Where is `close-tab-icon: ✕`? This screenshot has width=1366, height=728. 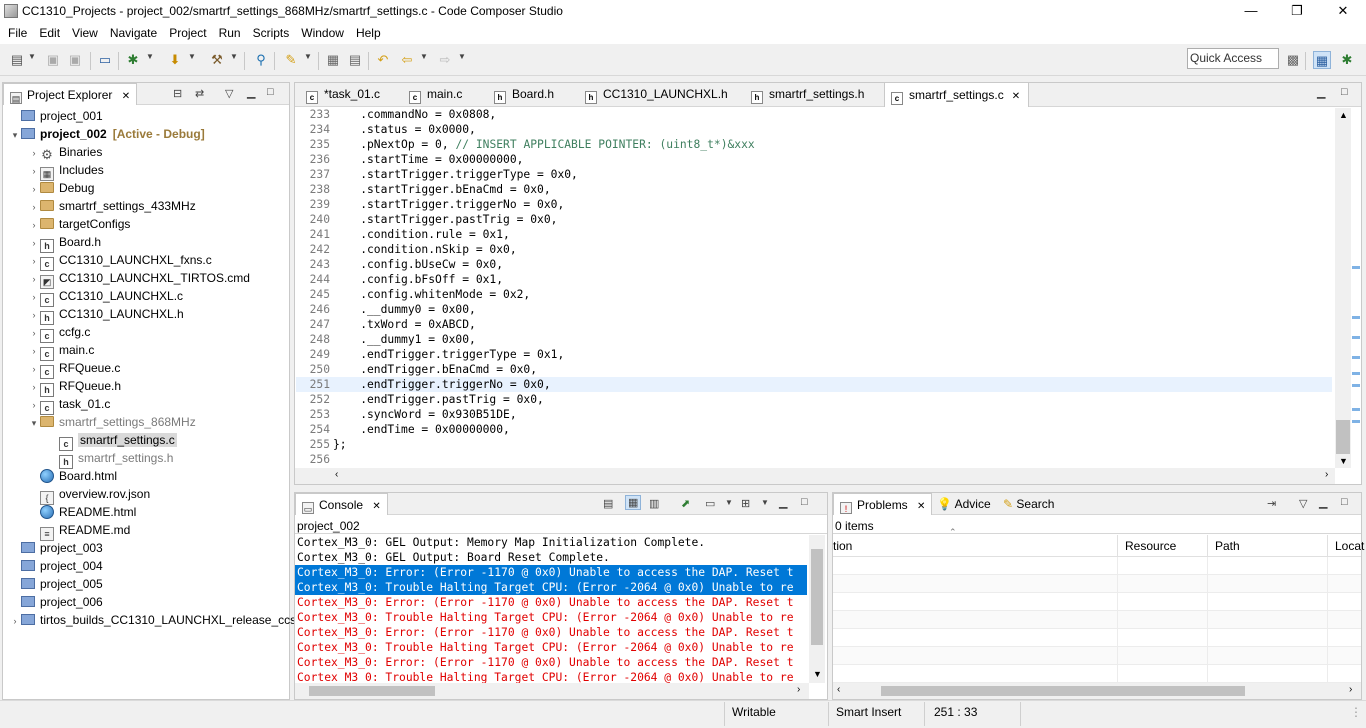 close-tab-icon: ✕ is located at coordinates (1016, 96).